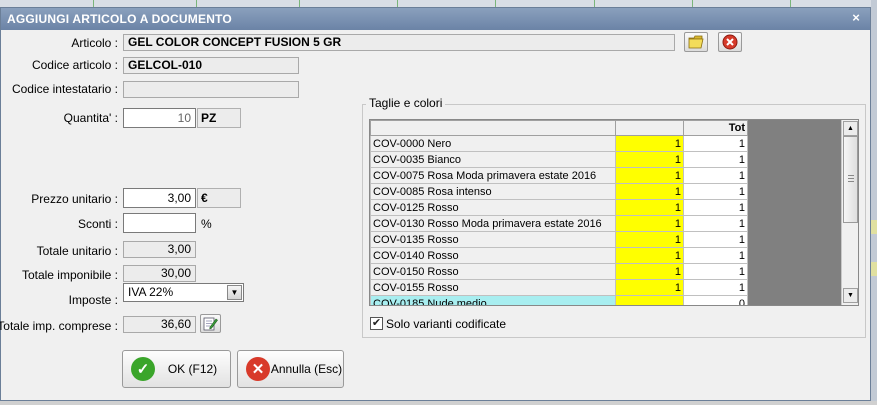 This screenshot has height=405, width=877. I want to click on articolo-label: Articolo :, so click(94, 43).